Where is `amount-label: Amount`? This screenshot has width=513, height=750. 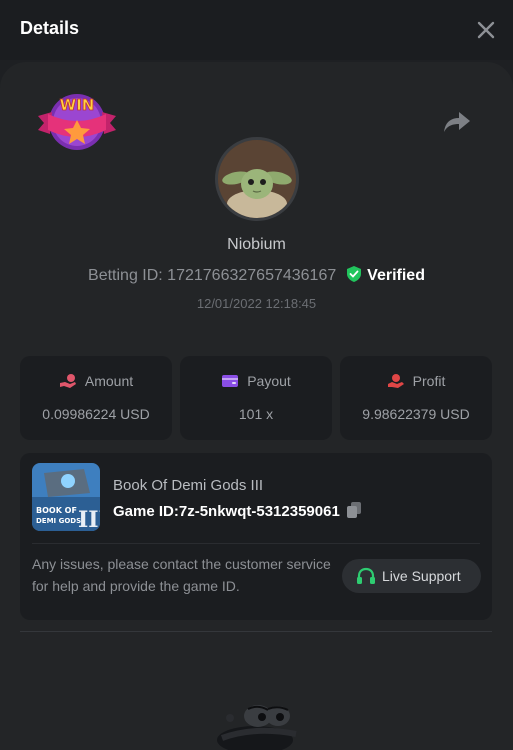
amount-label: Amount is located at coordinates (109, 381).